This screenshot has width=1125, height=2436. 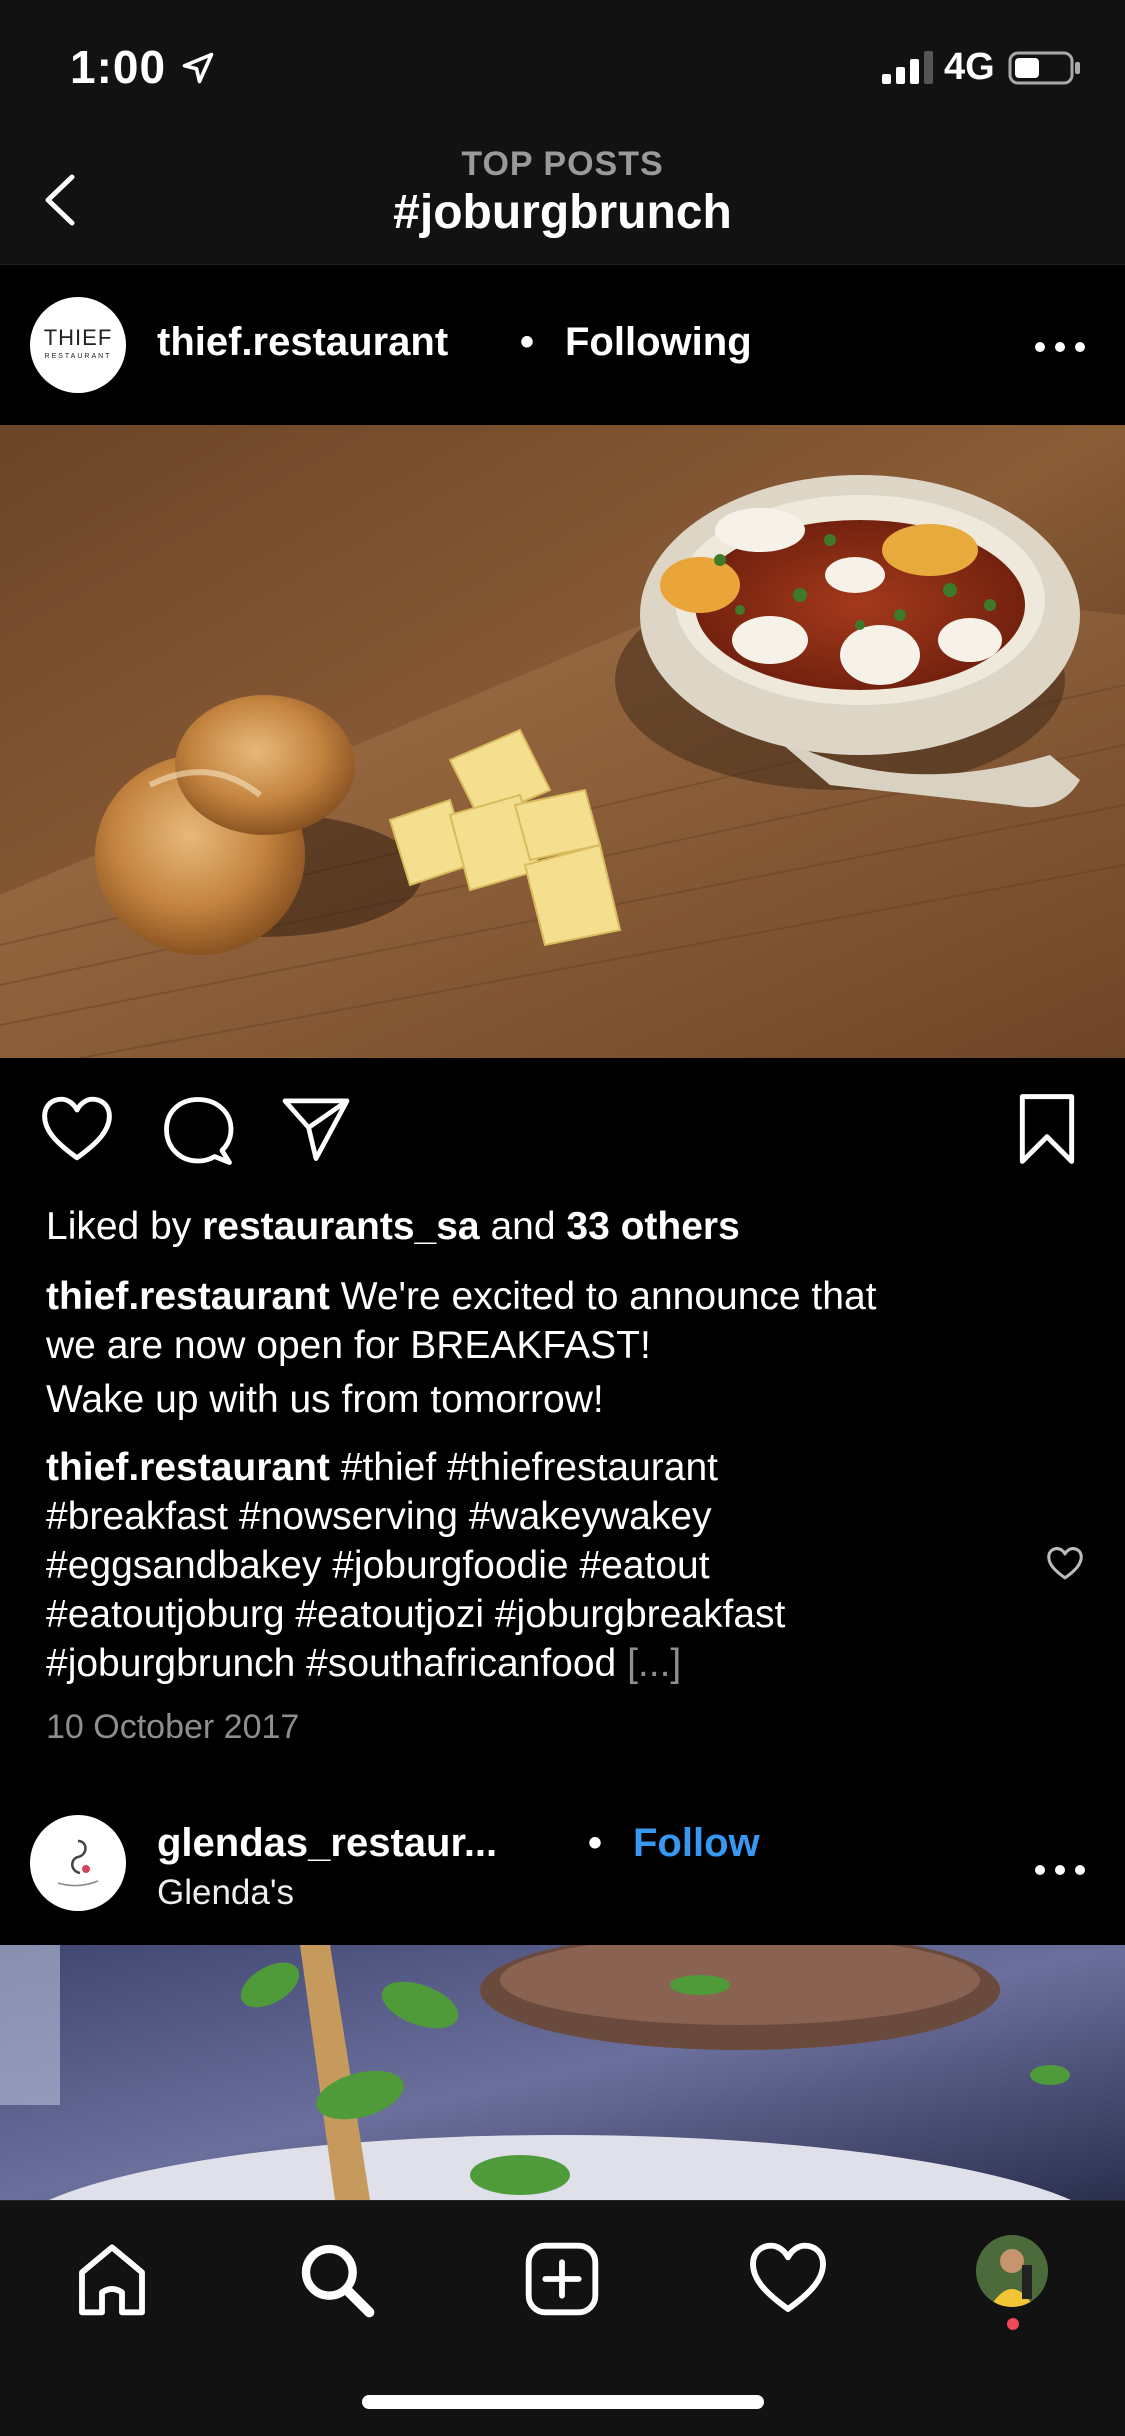 What do you see at coordinates (77, 1130) in the screenshot?
I see `heart-icon` at bounding box center [77, 1130].